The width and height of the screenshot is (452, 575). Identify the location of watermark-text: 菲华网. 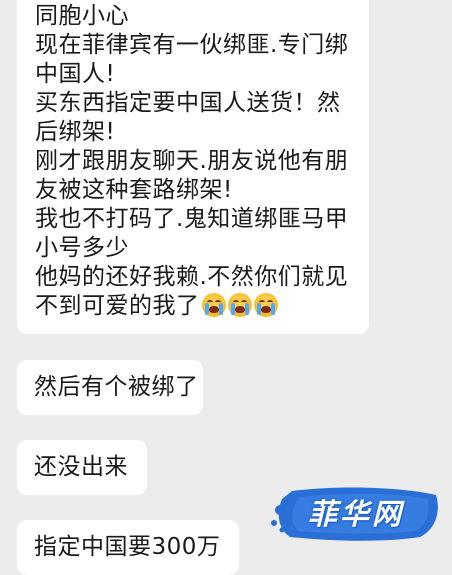
(356, 514).